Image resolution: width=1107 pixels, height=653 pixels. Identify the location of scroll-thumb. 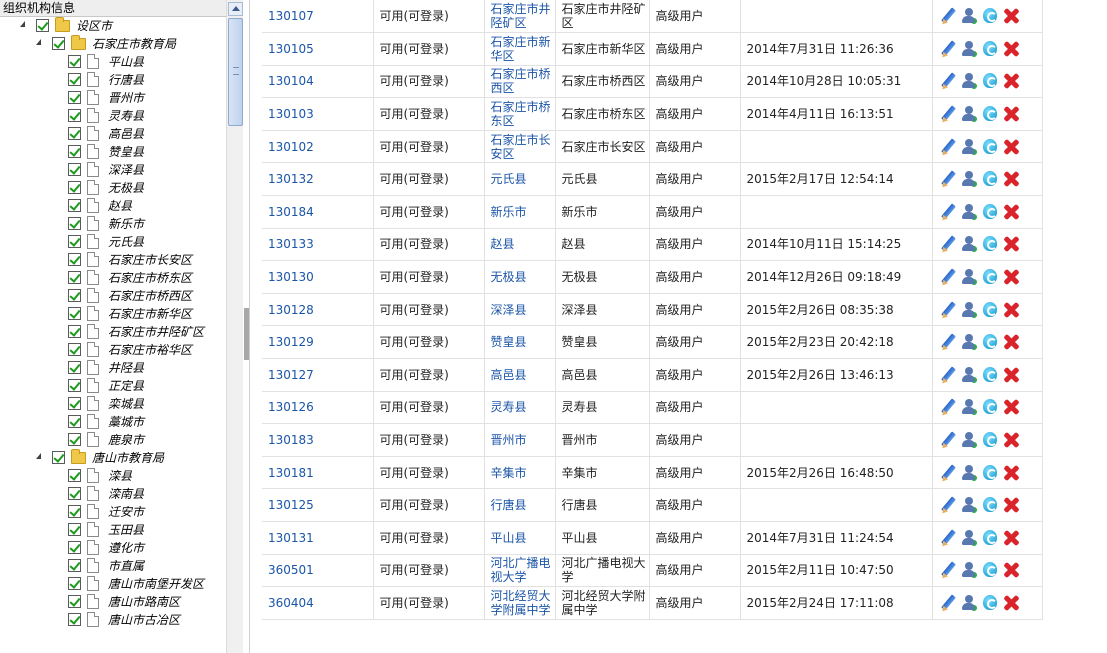
(235, 72).